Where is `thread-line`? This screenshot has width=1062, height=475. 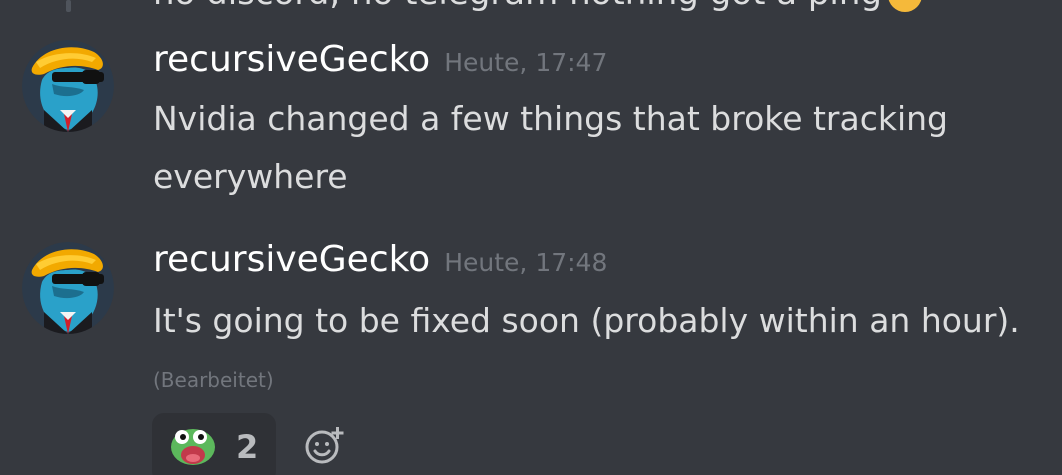 thread-line is located at coordinates (68, 6).